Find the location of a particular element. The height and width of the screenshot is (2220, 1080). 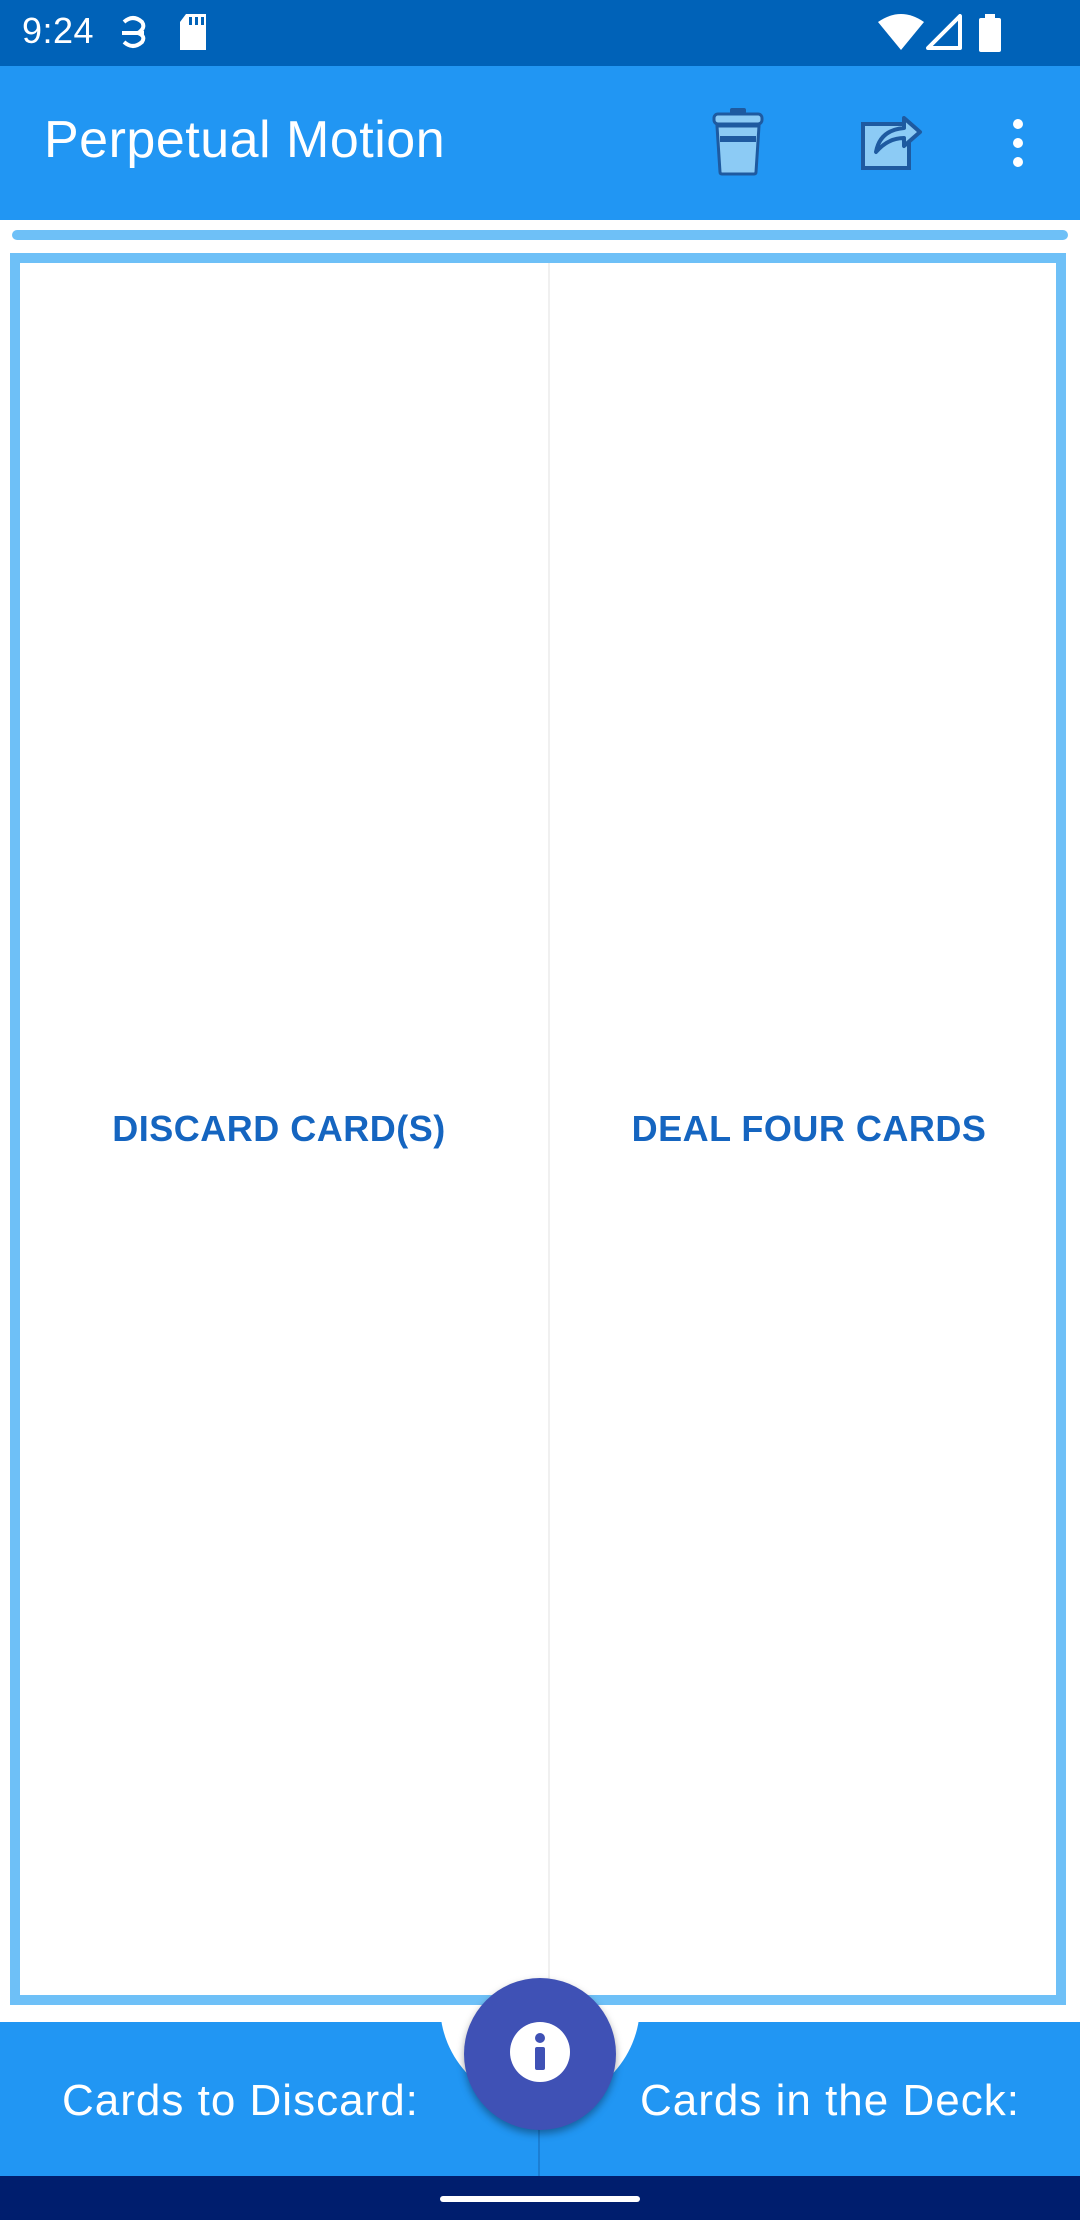

deal-four-cards-label: DEAL FOUR CARDS is located at coordinates (809, 1128).